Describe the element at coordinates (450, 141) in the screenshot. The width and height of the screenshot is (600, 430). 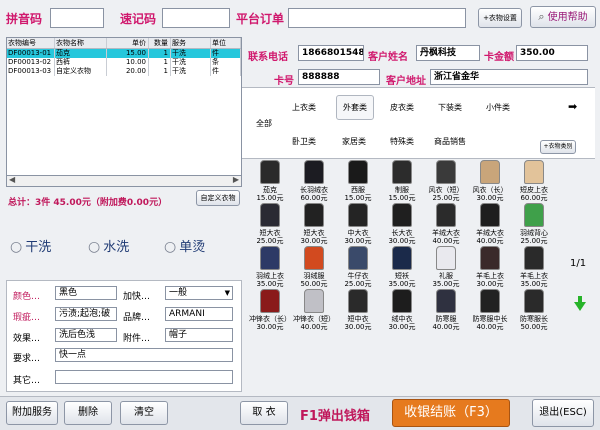
I see `category-merchandise: 商品销售` at that location.